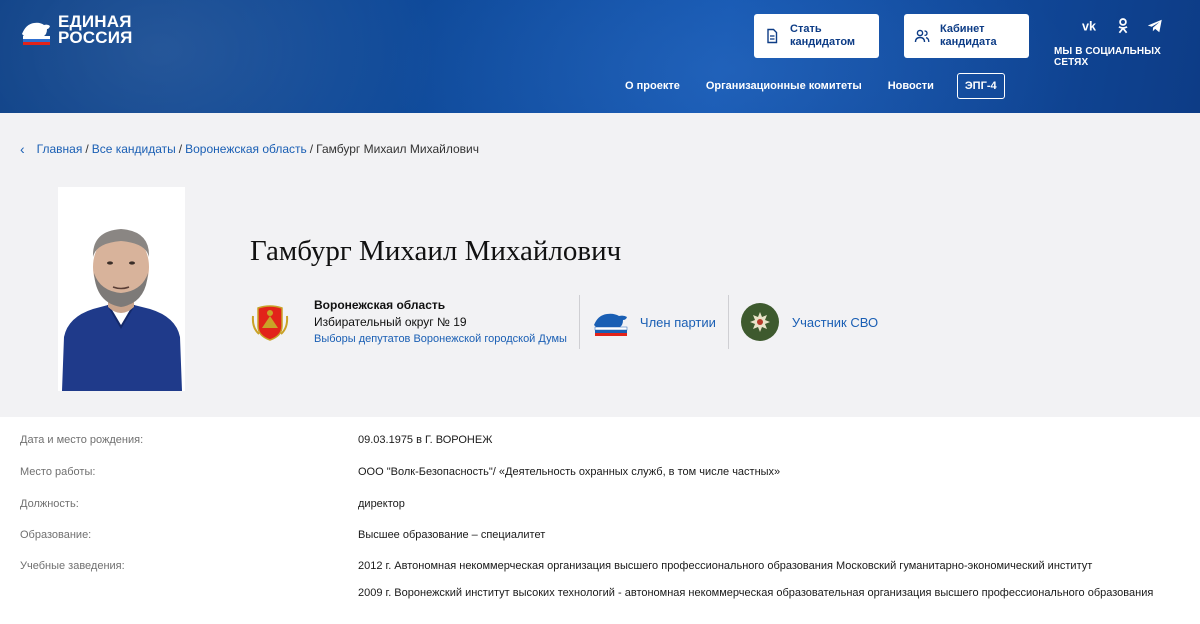 Image resolution: width=1200 pixels, height=624 pixels. What do you see at coordinates (1107, 57) in the screenshot?
I see `social-label: МЫ В СОЦИАЛЬНЫХ СЕТЯХ` at bounding box center [1107, 57].